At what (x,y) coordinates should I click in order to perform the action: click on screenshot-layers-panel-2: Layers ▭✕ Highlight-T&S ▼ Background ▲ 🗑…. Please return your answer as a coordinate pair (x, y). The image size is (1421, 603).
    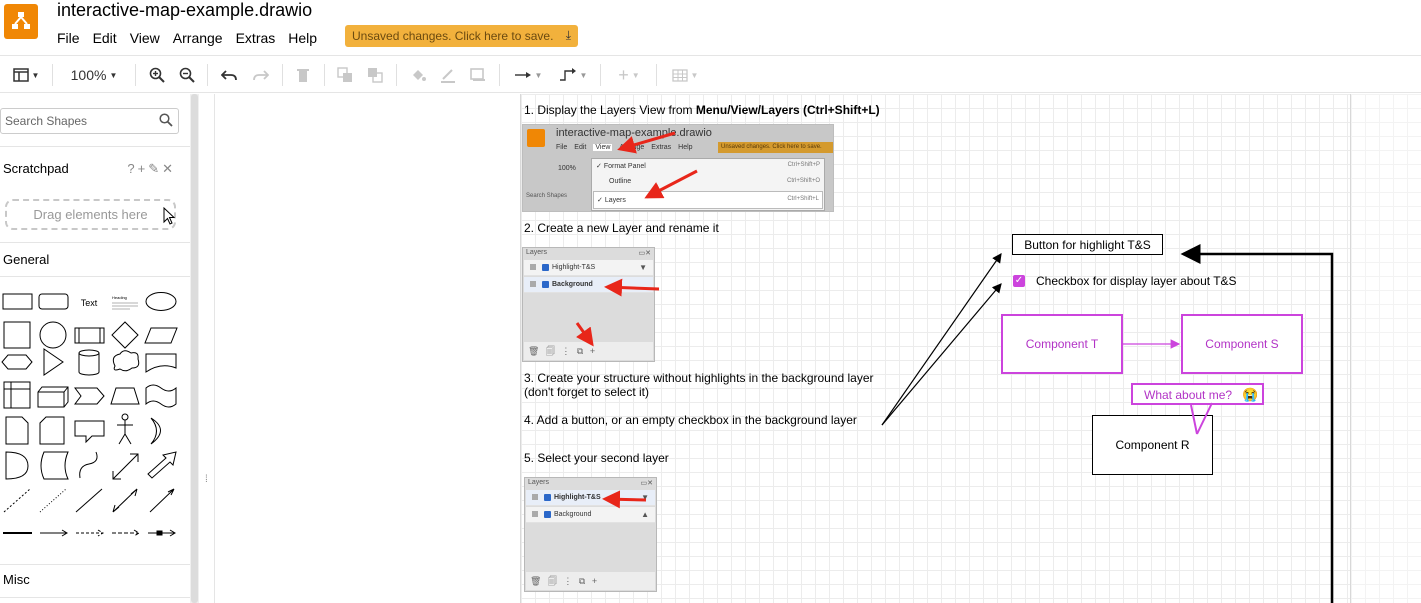
    Looking at the image, I should click on (590, 534).